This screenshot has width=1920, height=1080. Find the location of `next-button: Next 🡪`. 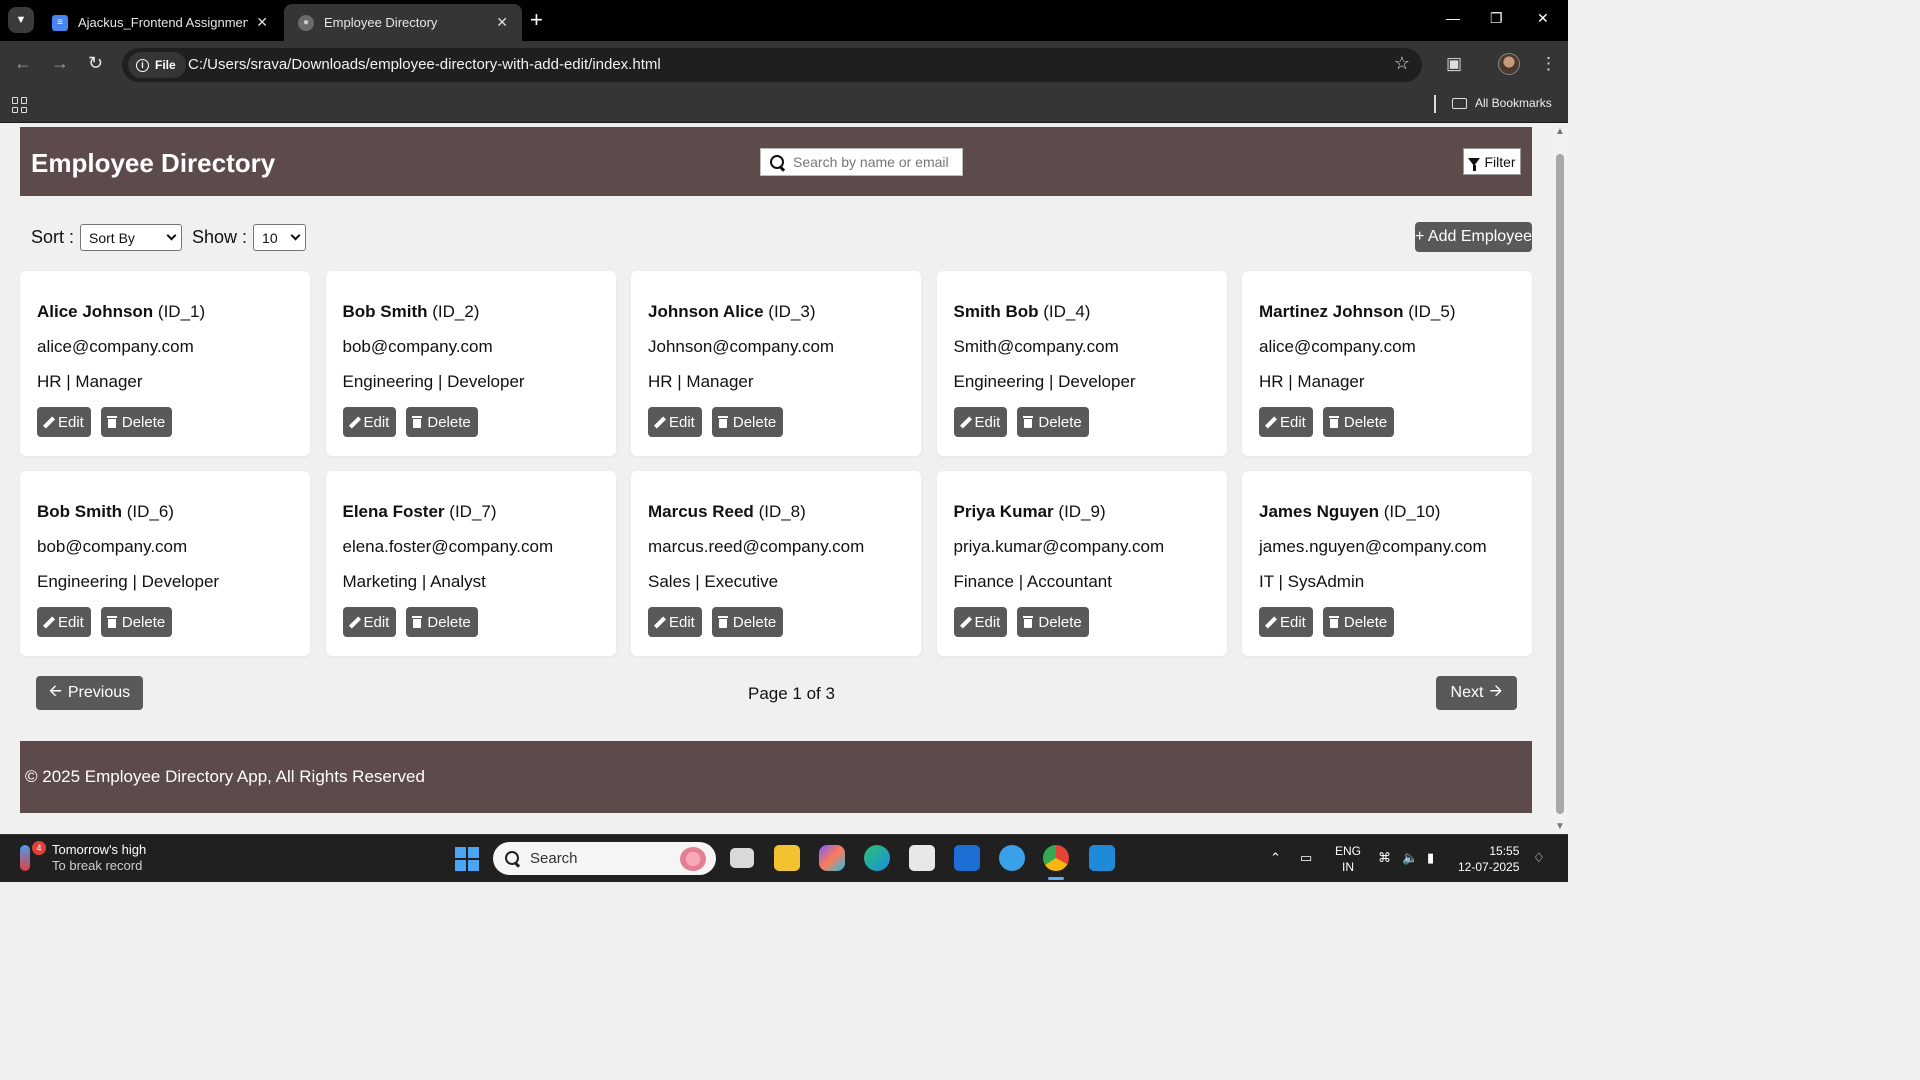

next-button: Next 🡪 is located at coordinates (1476, 693).